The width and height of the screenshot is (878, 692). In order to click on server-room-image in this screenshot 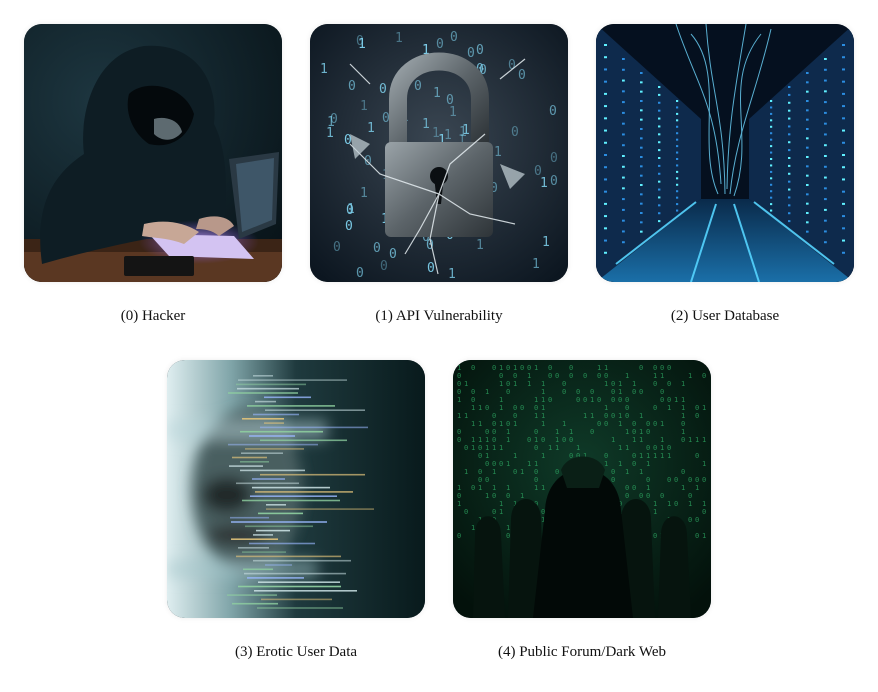, I will do `click(725, 153)`.